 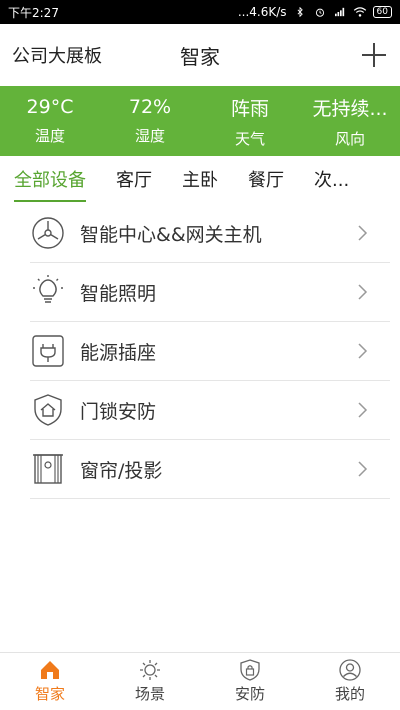 I want to click on list-item-label: 门锁安防, so click(x=118, y=411).